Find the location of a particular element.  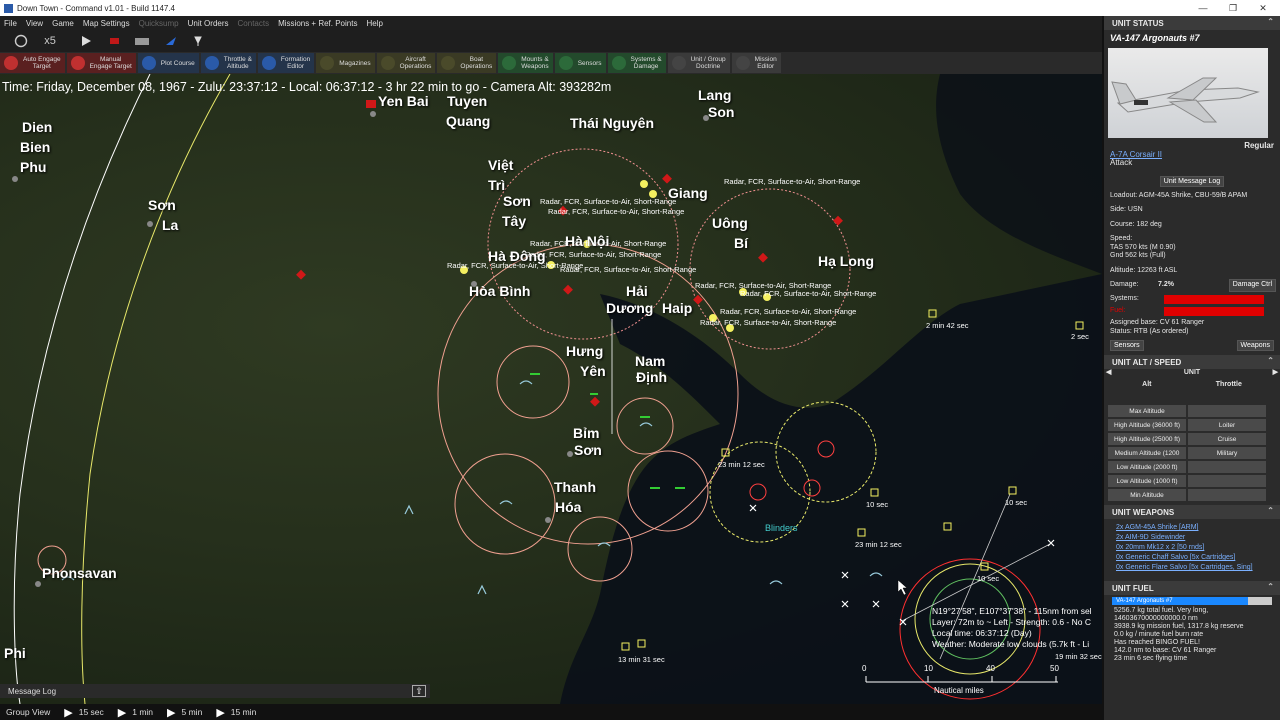

order-button-10: Systems & Damage is located at coordinates (636, 63).